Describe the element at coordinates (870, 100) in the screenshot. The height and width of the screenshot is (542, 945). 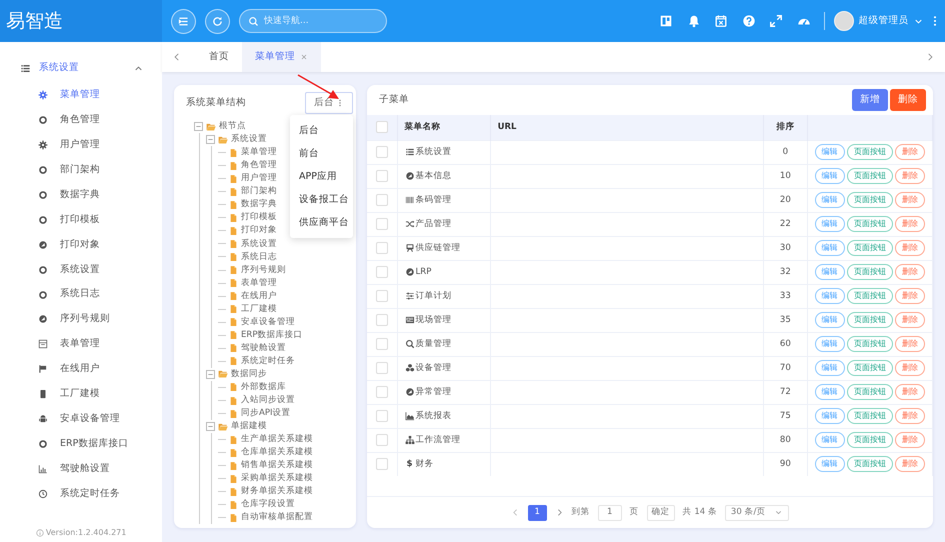
I see `add-button: 新增` at that location.